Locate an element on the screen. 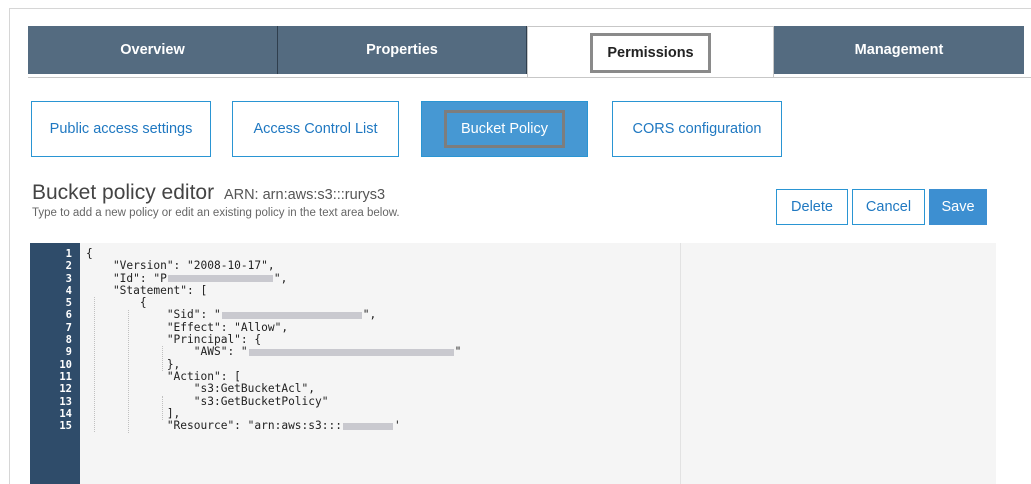  line-number: 5 is located at coordinates (68, 303).